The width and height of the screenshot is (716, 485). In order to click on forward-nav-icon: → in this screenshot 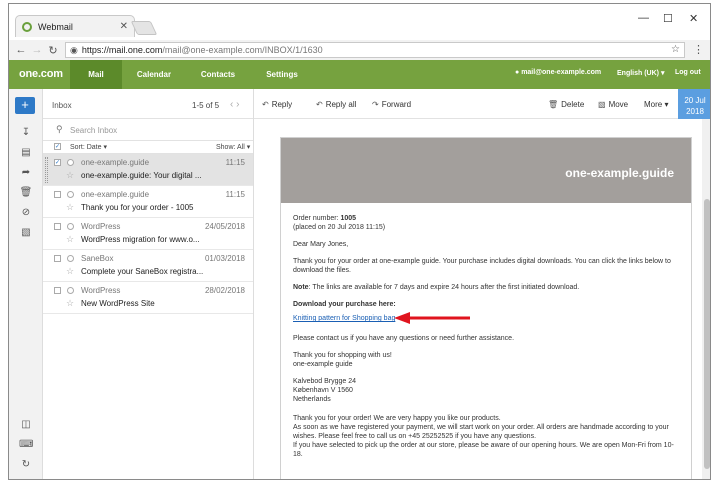, I will do `click(37, 50)`.